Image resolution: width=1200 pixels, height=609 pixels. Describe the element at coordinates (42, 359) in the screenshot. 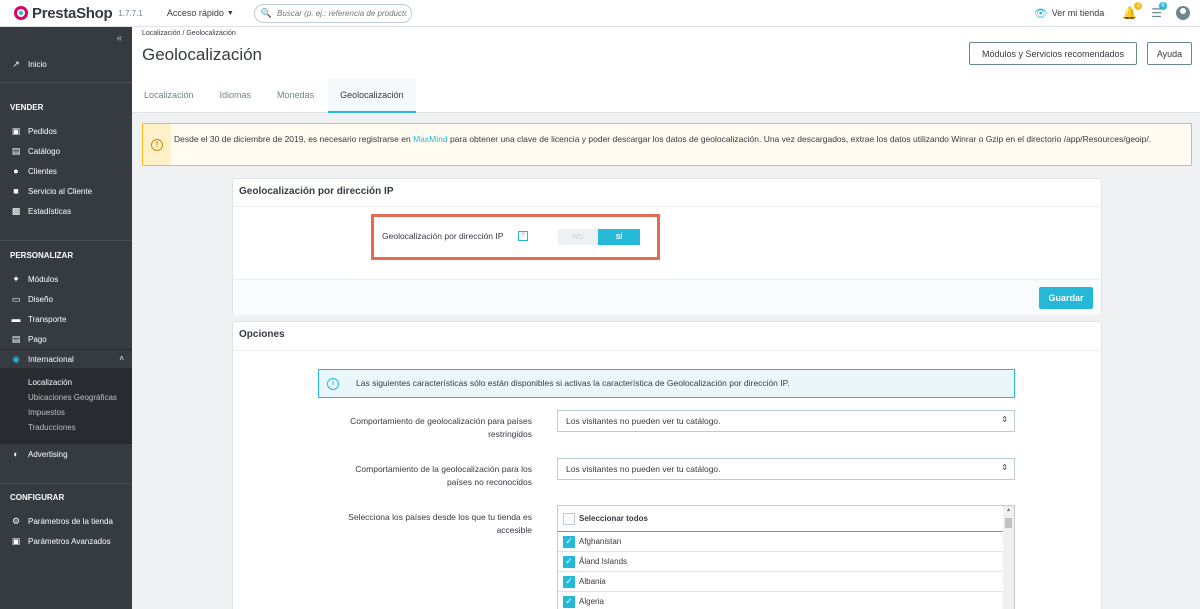

I see `sidebar-item-internacional: ◉ Internacional` at that location.